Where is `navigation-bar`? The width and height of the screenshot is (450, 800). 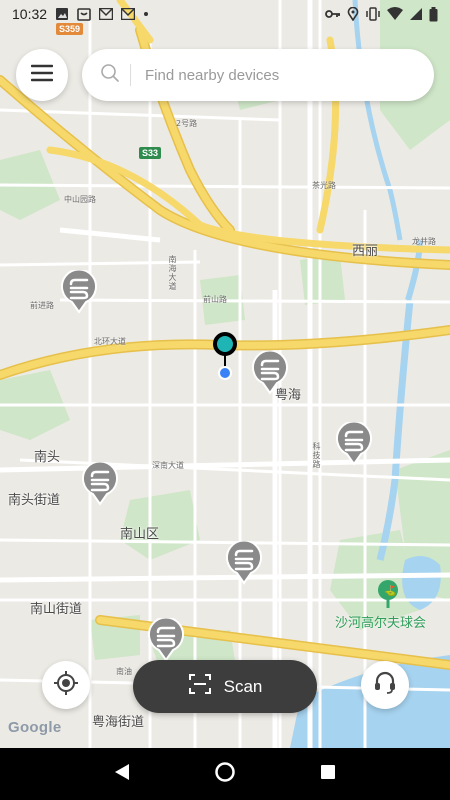 navigation-bar is located at coordinates (225, 774).